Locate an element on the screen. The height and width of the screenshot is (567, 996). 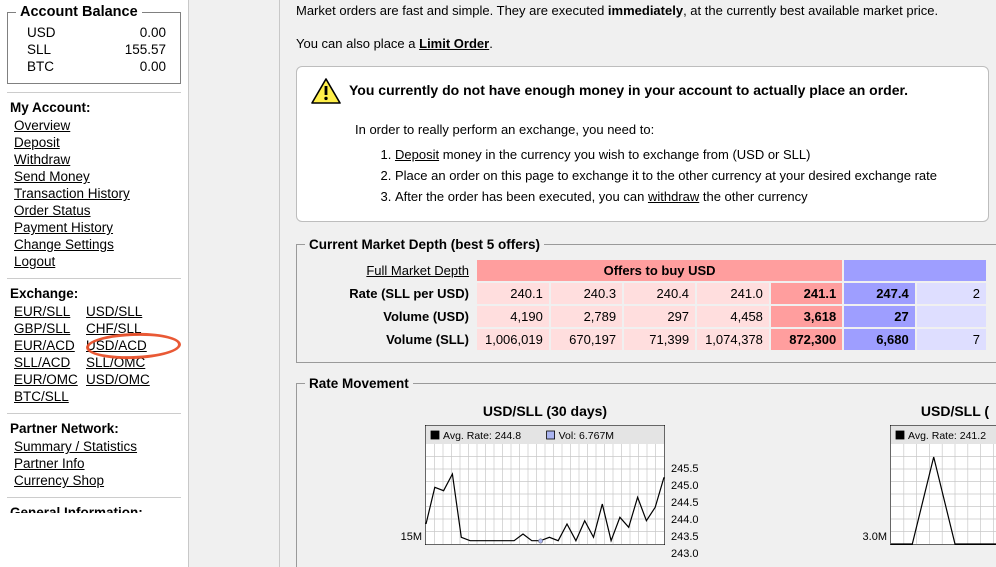
buy-volume-sll-cell: 670,197 is located at coordinates (586, 339).